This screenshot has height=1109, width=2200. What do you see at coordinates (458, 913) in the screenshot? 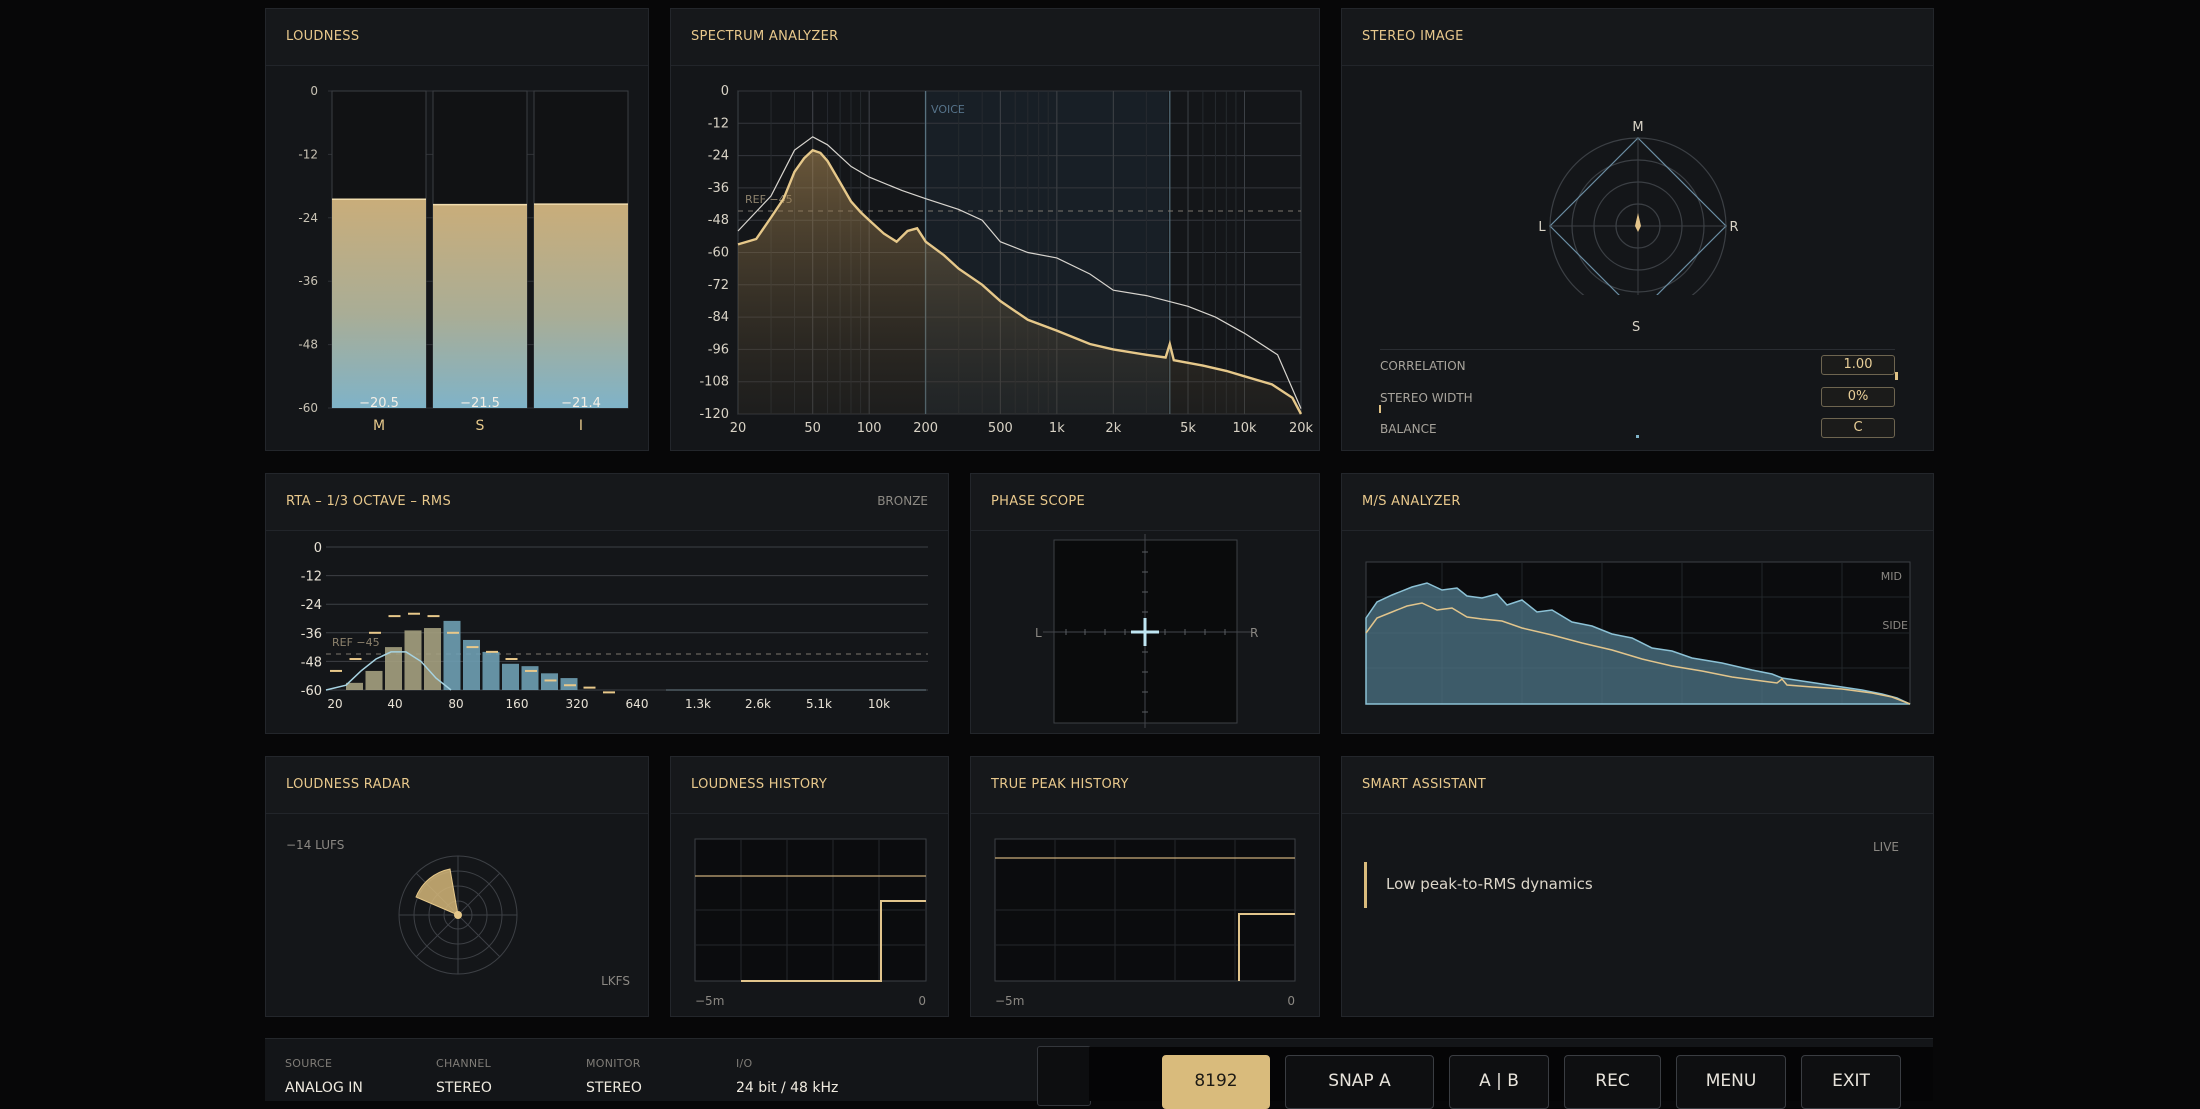
I see `loudness-radar: −14 LUFS LKFS` at bounding box center [458, 913].